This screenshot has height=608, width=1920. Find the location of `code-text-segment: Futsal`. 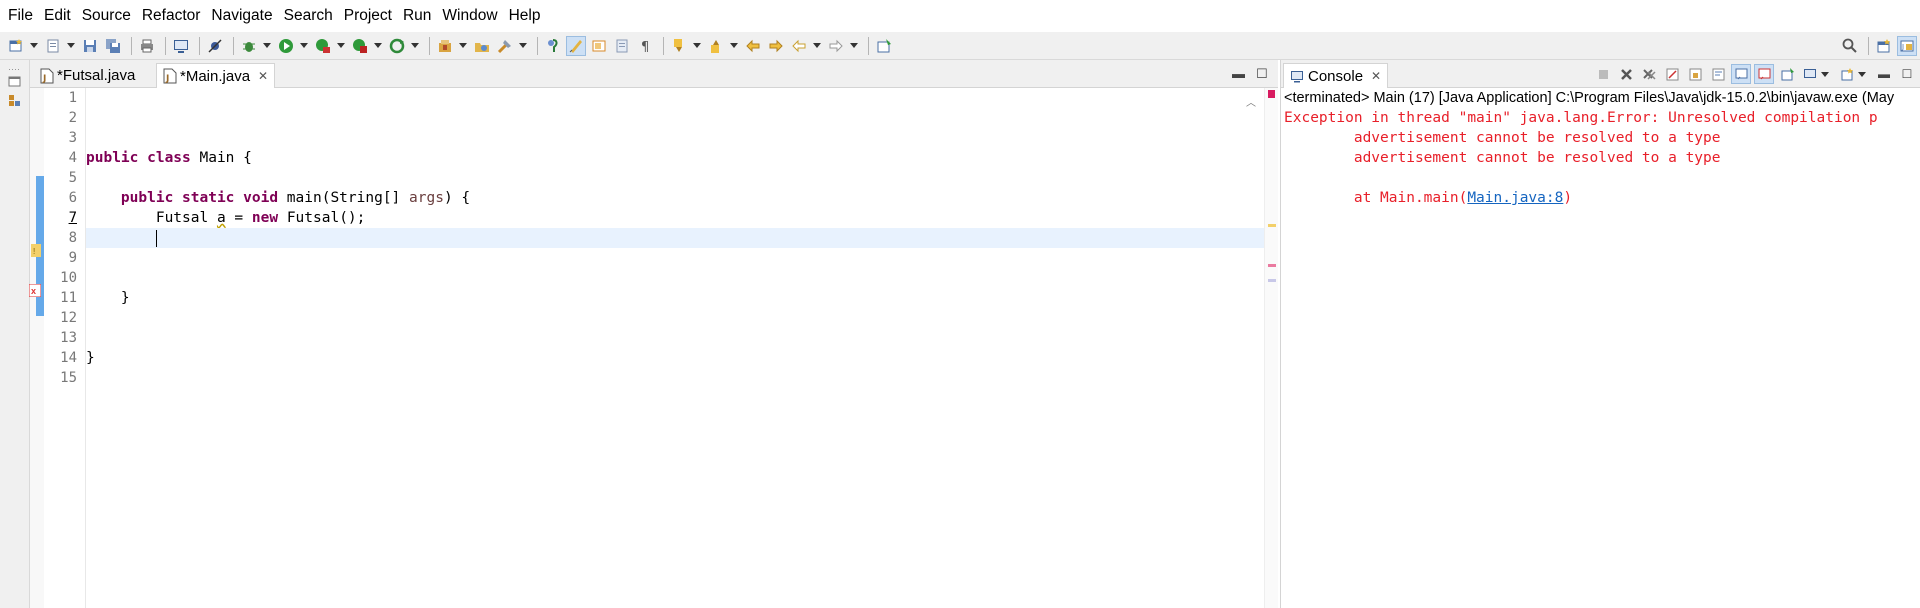

code-text-segment: Futsal is located at coordinates (186, 218).